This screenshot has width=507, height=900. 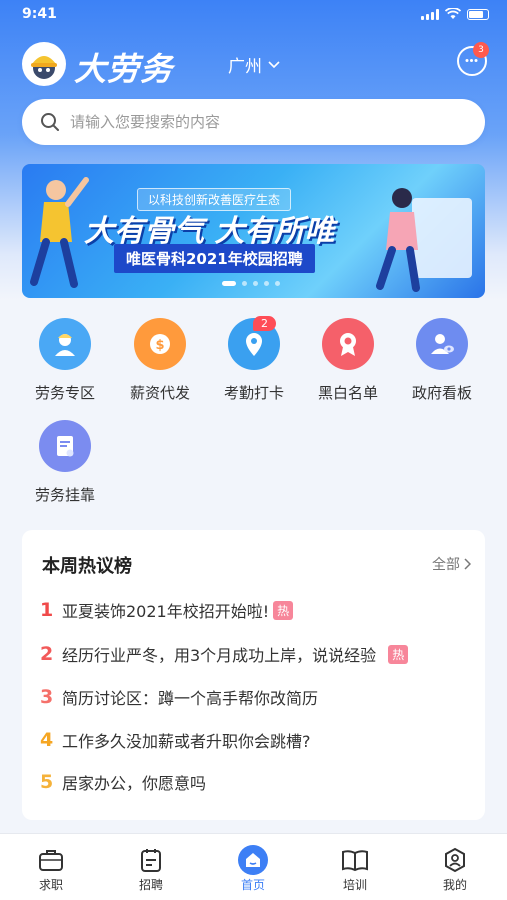 What do you see at coordinates (50, 122) in the screenshot?
I see `search-icon` at bounding box center [50, 122].